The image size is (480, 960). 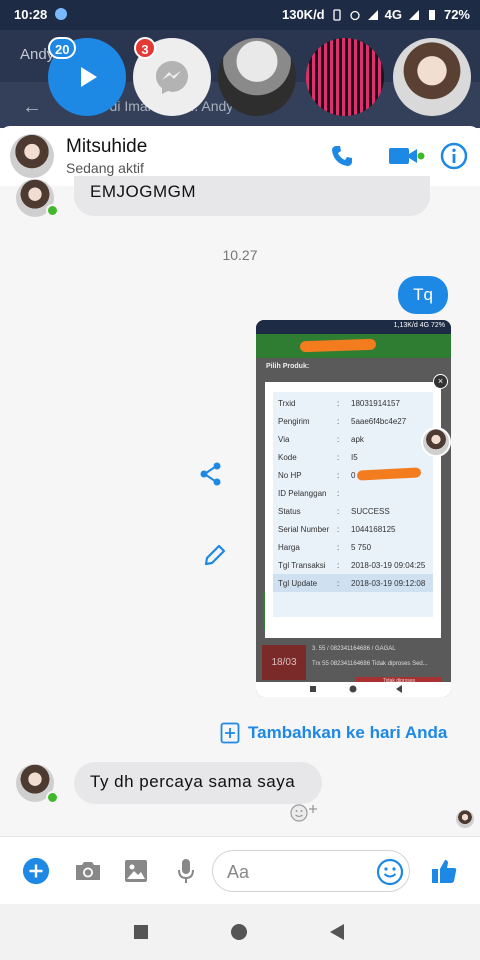 What do you see at coordinates (292, 872) in the screenshot?
I see `message-input` at bounding box center [292, 872].